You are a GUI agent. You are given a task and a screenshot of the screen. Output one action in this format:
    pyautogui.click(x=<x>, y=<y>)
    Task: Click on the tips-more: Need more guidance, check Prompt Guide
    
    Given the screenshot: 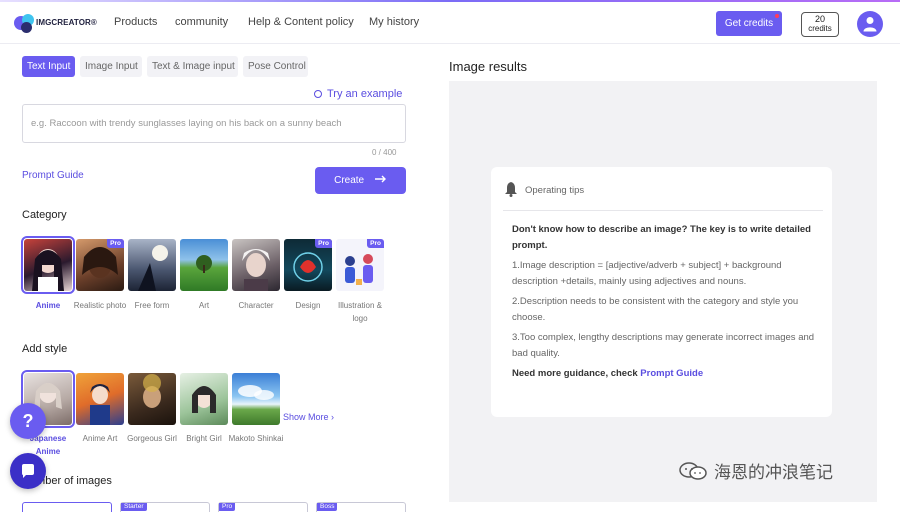 What is the action you would take?
    pyautogui.click(x=664, y=374)
    